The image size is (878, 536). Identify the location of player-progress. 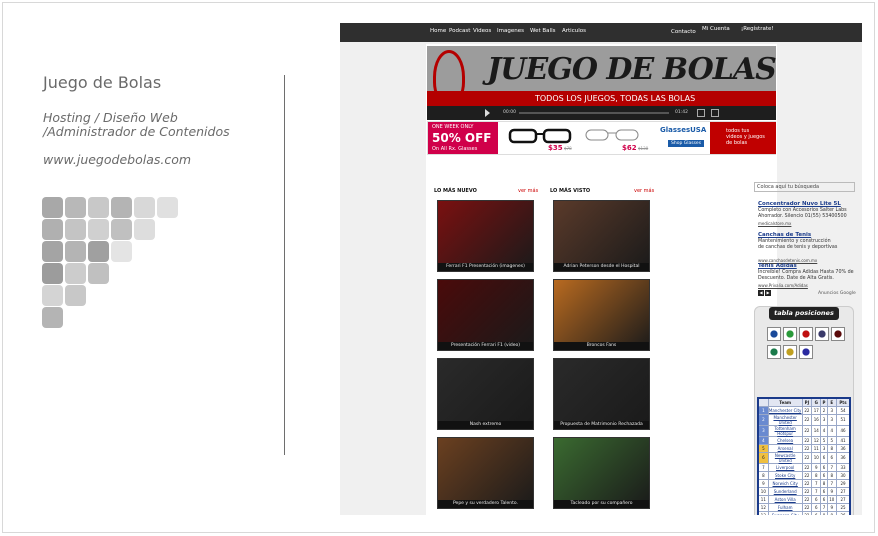
(594, 113).